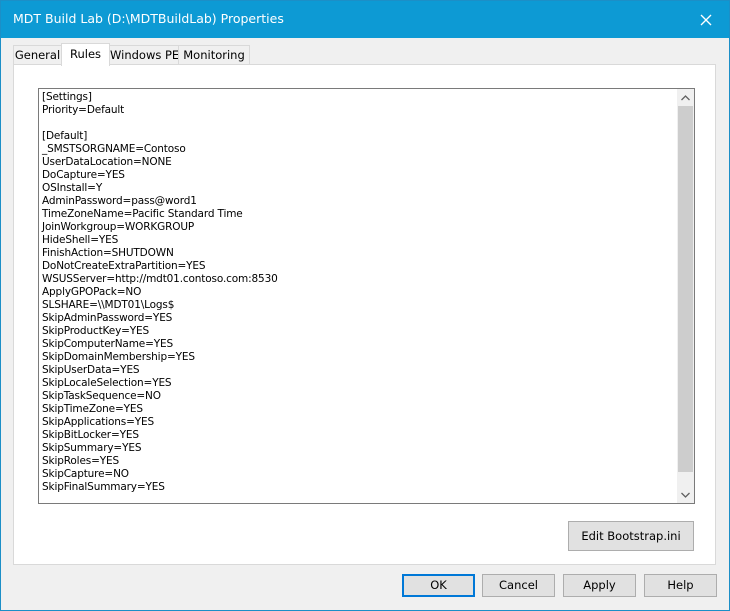 This screenshot has height=611, width=730. I want to click on scrollbar-thumb, so click(685, 289).